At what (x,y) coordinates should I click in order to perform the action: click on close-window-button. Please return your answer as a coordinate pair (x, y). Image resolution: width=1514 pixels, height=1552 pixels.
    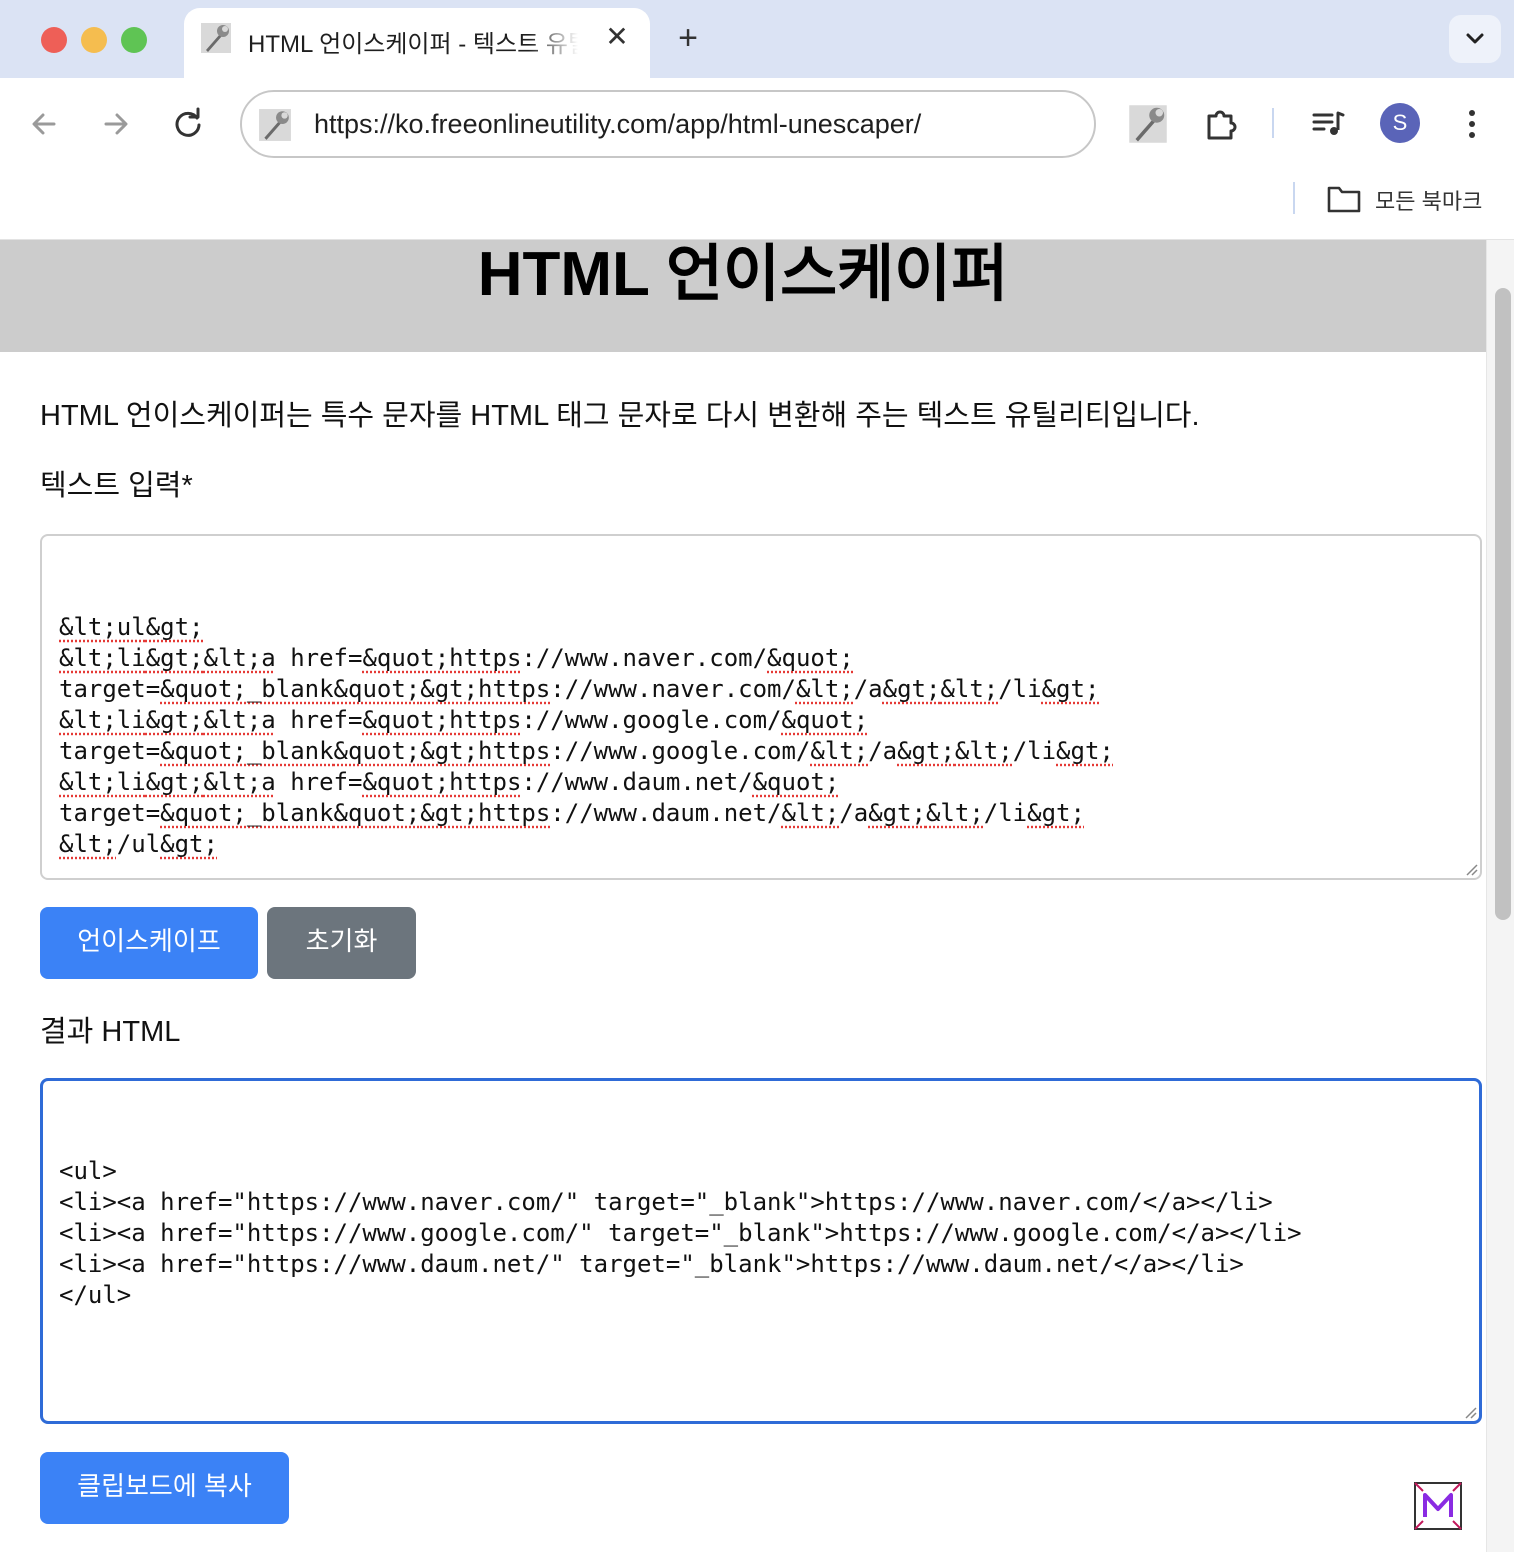
    Looking at the image, I should click on (54, 40).